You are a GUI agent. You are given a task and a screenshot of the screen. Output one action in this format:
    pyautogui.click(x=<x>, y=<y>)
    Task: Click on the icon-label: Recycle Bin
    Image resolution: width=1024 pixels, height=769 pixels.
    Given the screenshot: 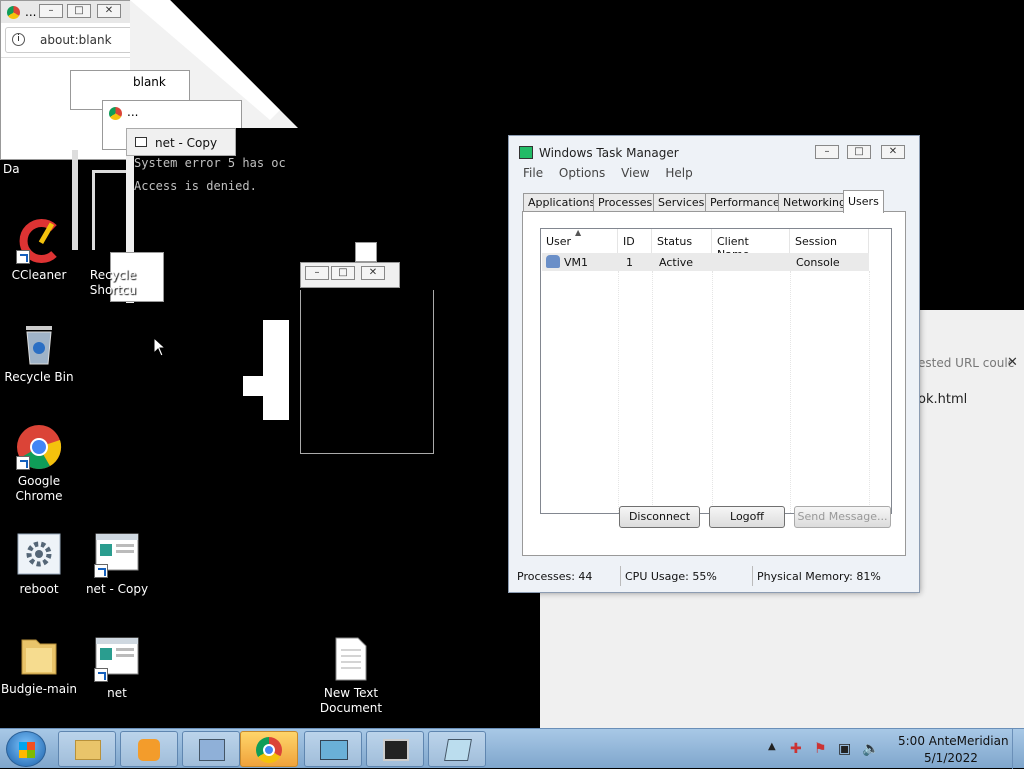 What is the action you would take?
    pyautogui.click(x=39, y=377)
    